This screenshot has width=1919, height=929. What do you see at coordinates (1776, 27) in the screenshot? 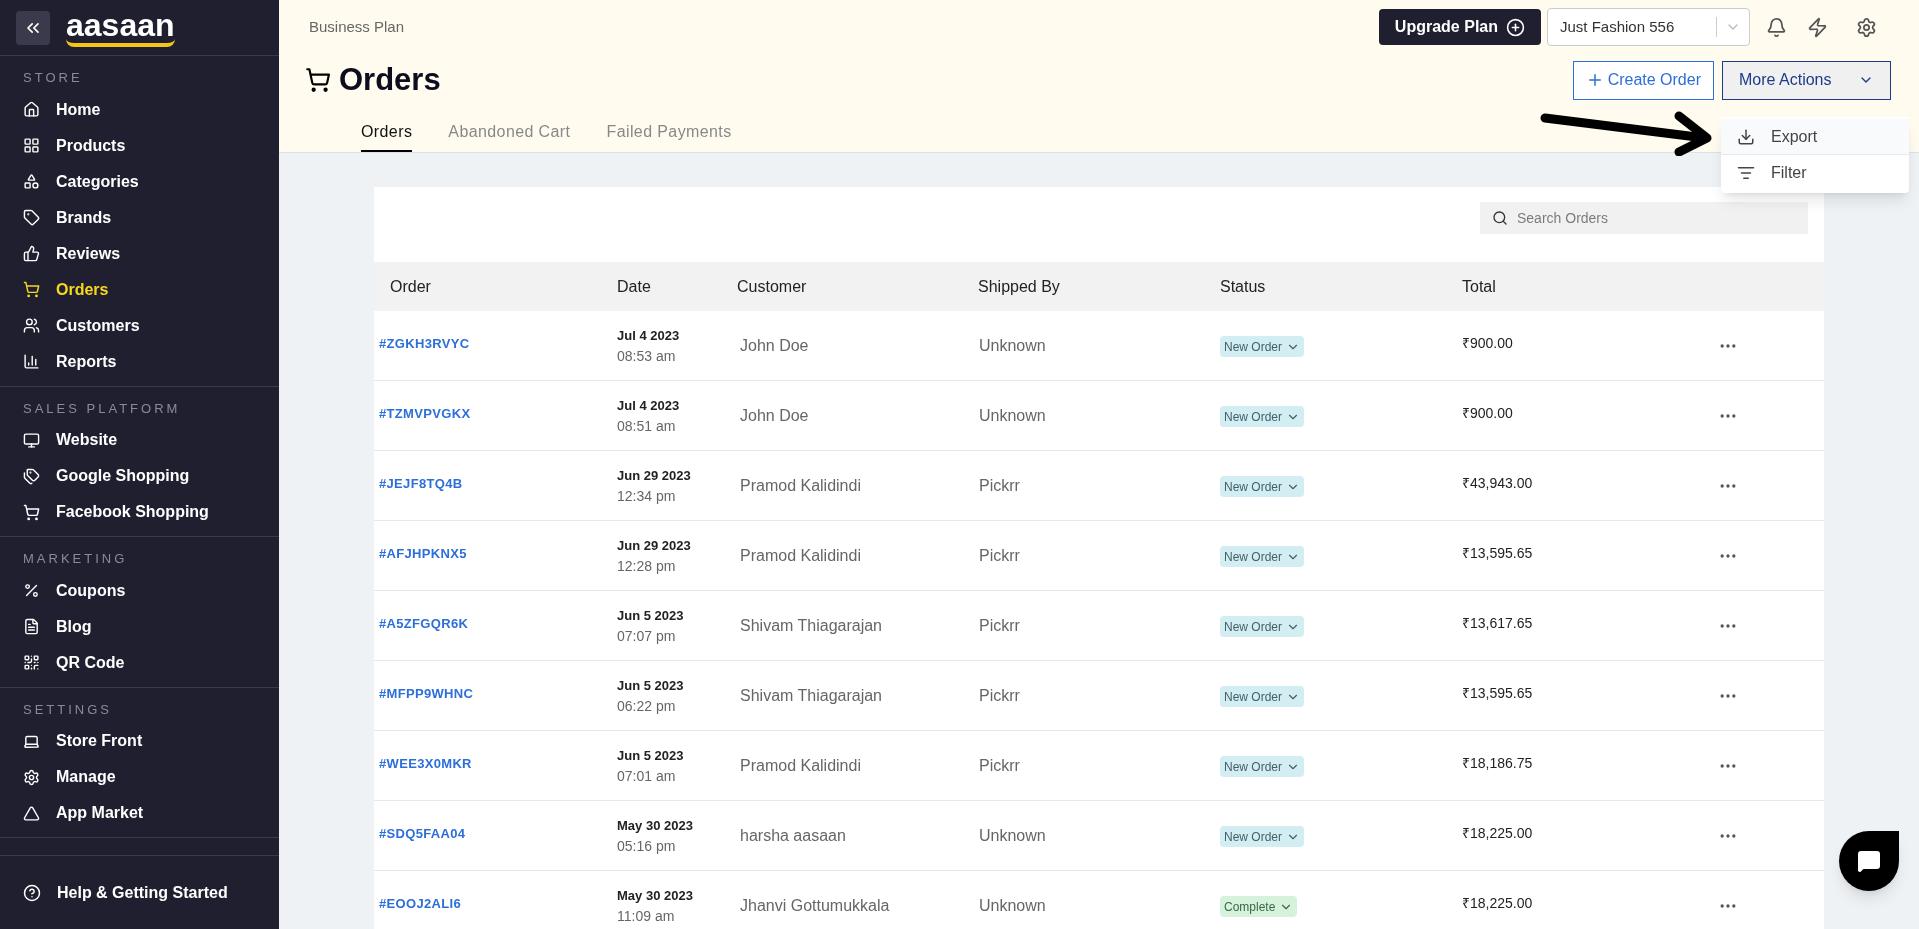
I see `bell-icon` at bounding box center [1776, 27].